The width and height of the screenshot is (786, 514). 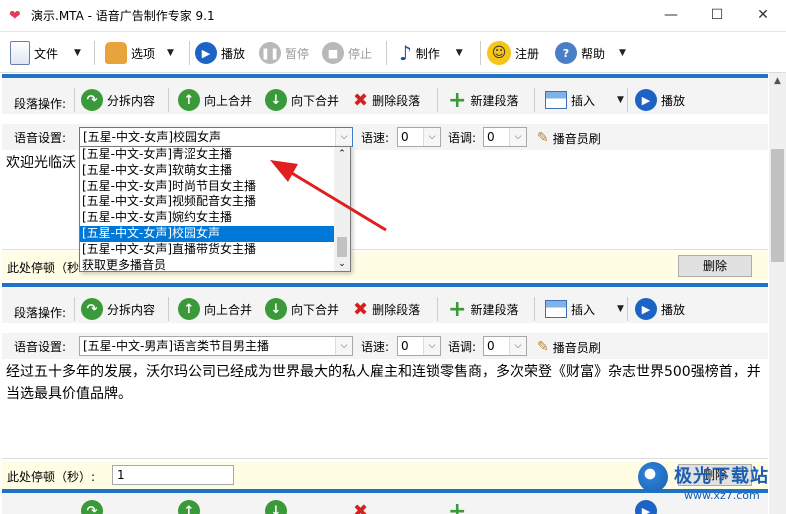 I want to click on window-title: 演示.MTA - 语音广告制作专家 9.1, so click(x=123, y=16).